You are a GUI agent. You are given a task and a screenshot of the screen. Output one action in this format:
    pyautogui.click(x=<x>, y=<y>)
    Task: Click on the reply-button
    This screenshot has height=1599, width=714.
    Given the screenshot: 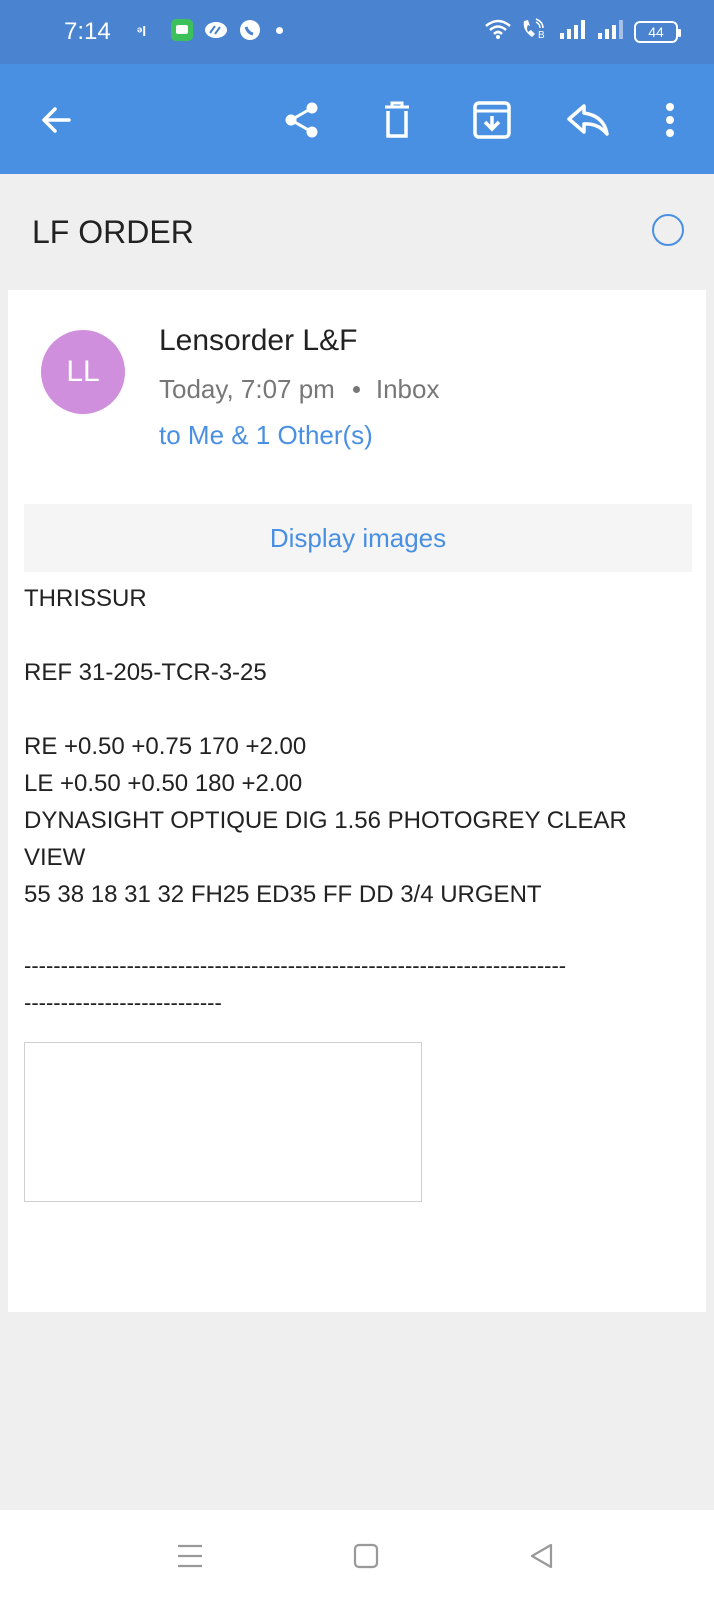 What is the action you would take?
    pyautogui.click(x=588, y=120)
    